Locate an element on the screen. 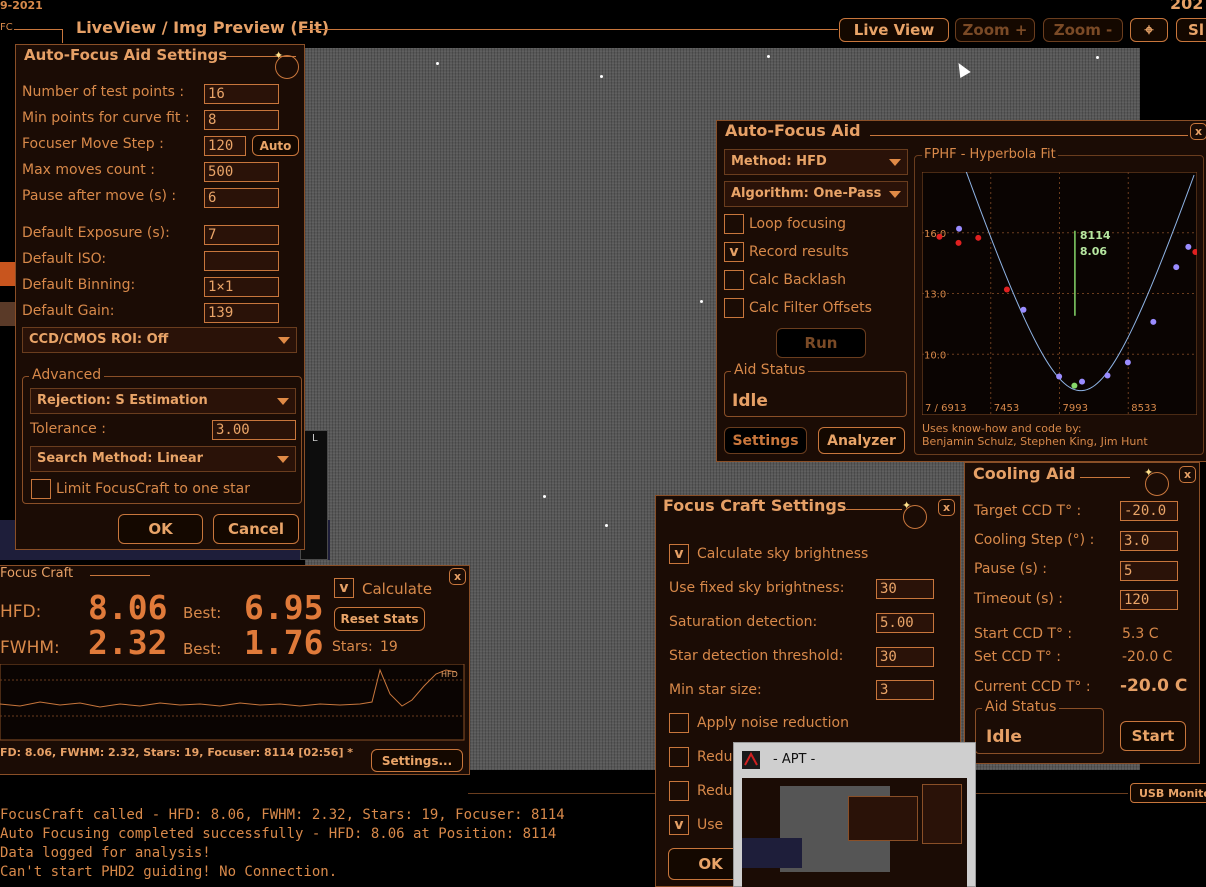 This screenshot has height=887, width=1206. field-label: Saturation detection: is located at coordinates (743, 622).